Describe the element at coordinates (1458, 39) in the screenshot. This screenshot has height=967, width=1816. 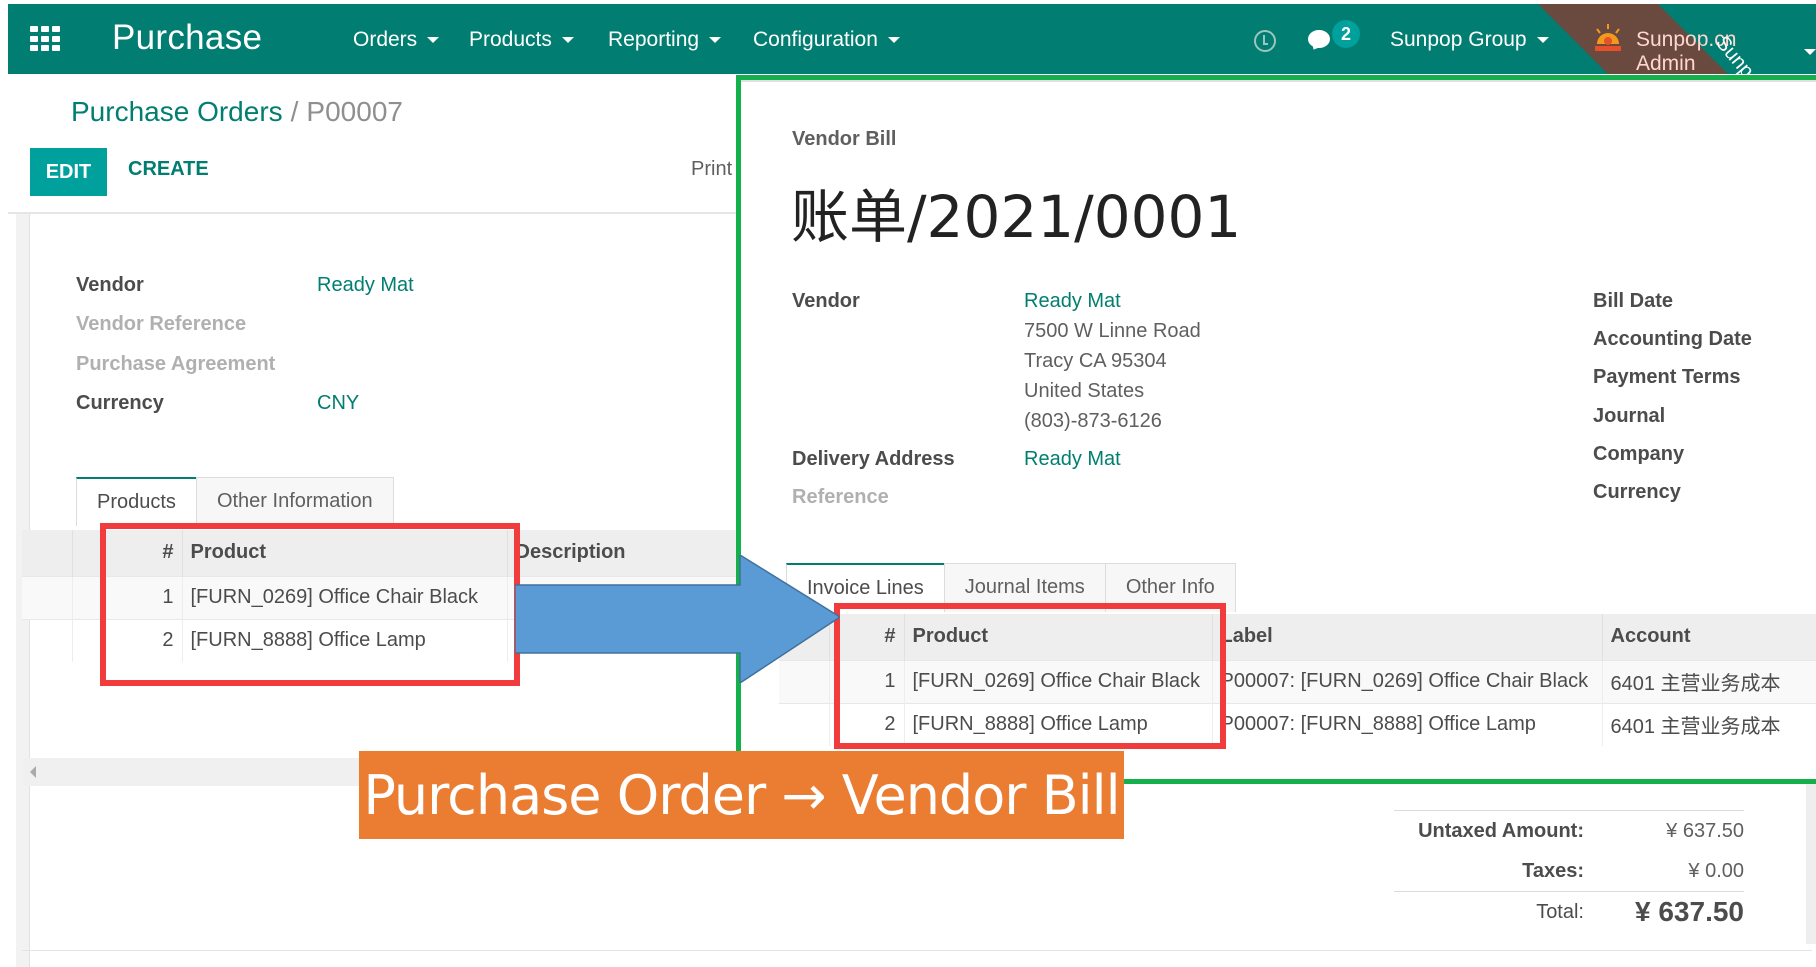
I see `company-label: Sunpop Group` at that location.